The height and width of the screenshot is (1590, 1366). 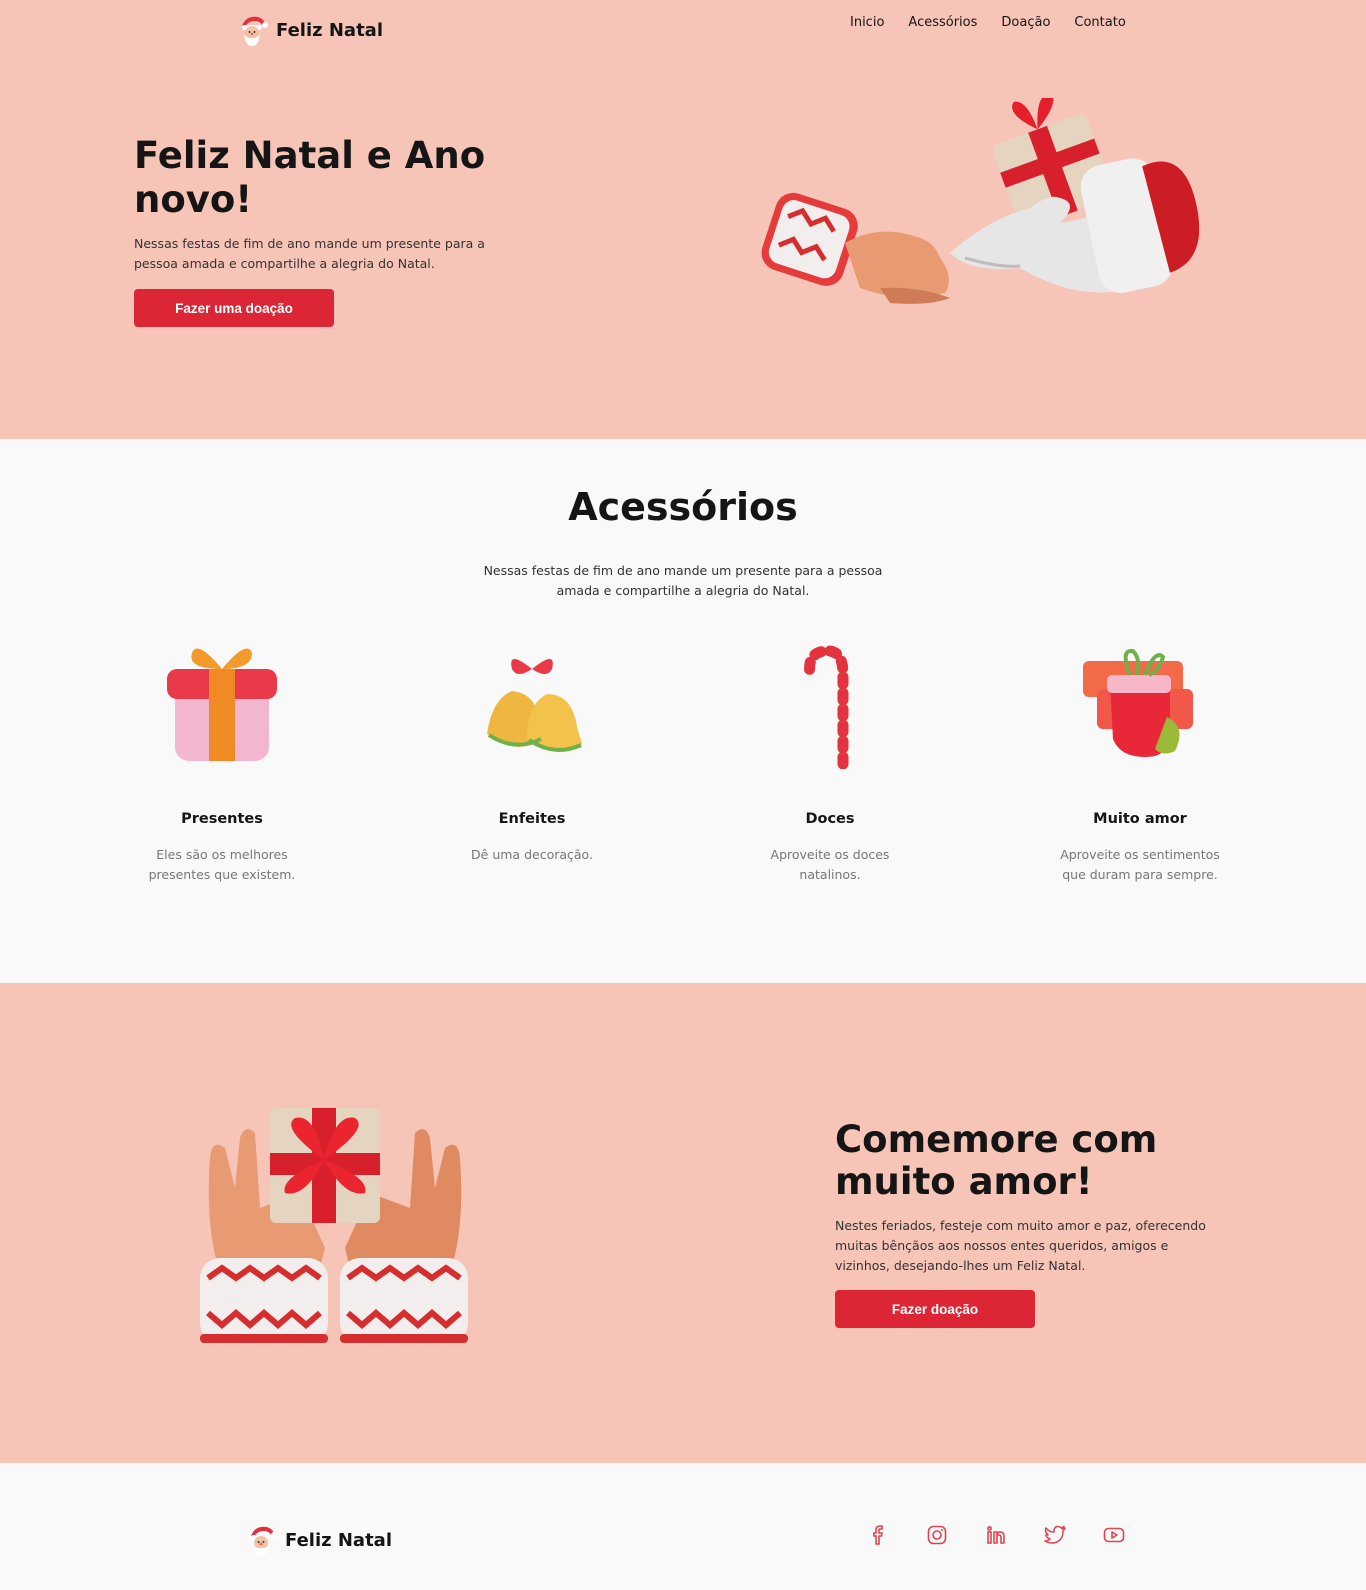 I want to click on candy-cane-icon, so click(x=826, y=707).